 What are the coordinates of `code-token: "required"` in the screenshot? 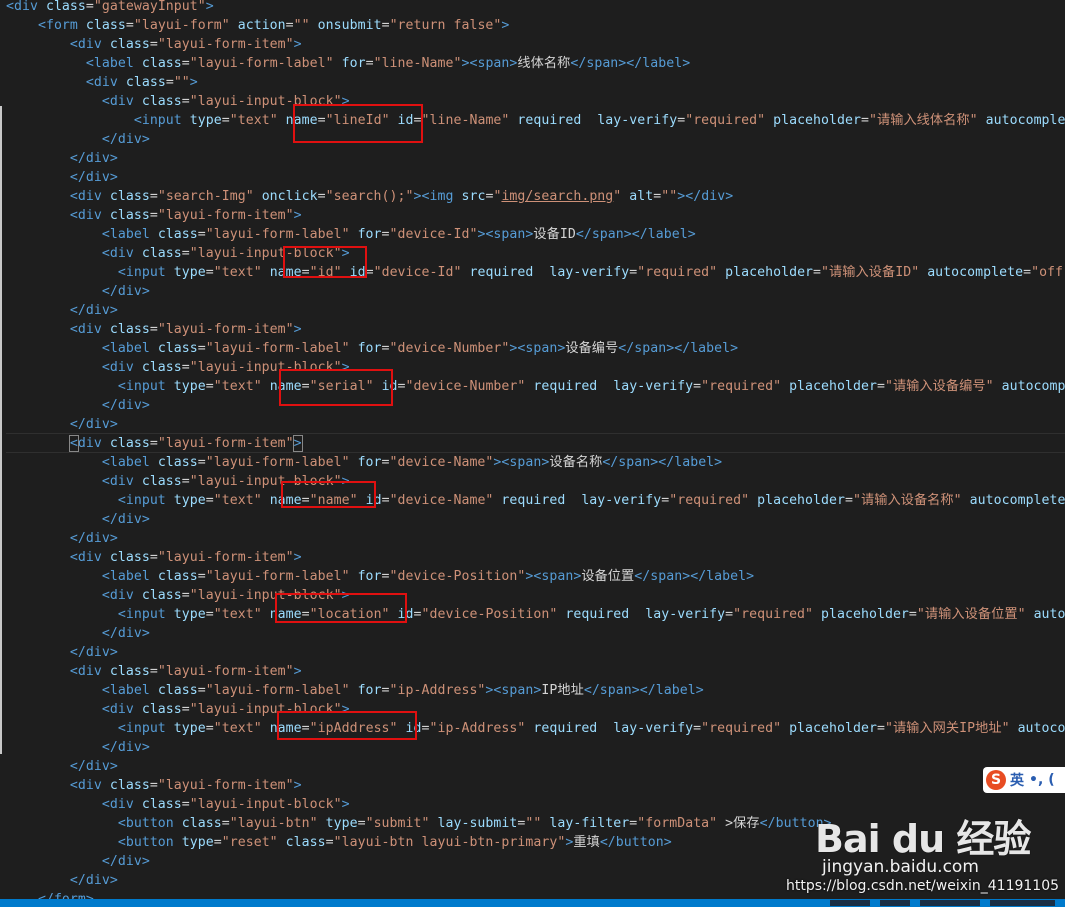 It's located at (677, 272).